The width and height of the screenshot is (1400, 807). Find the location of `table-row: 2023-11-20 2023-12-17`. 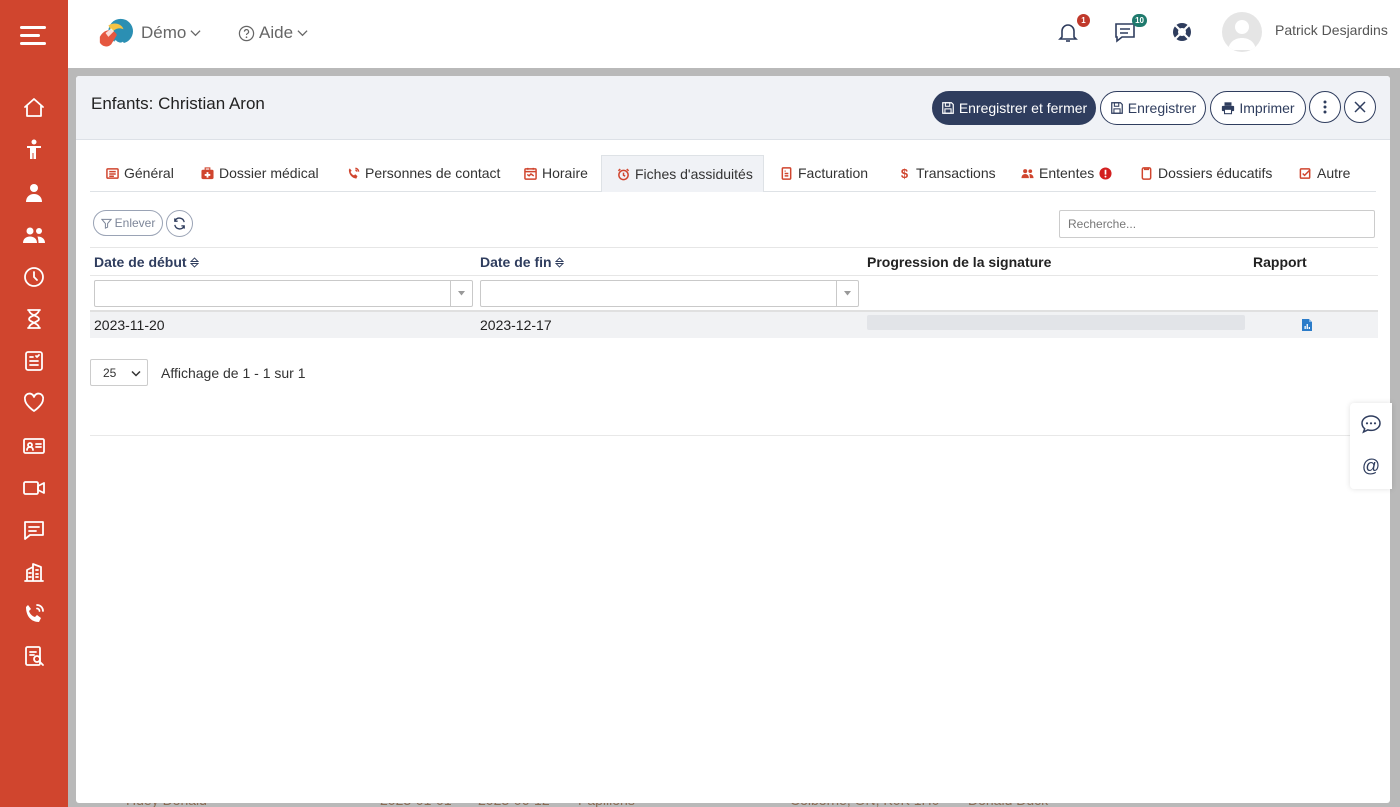

table-row: 2023-11-20 2023-12-17 is located at coordinates (734, 325).